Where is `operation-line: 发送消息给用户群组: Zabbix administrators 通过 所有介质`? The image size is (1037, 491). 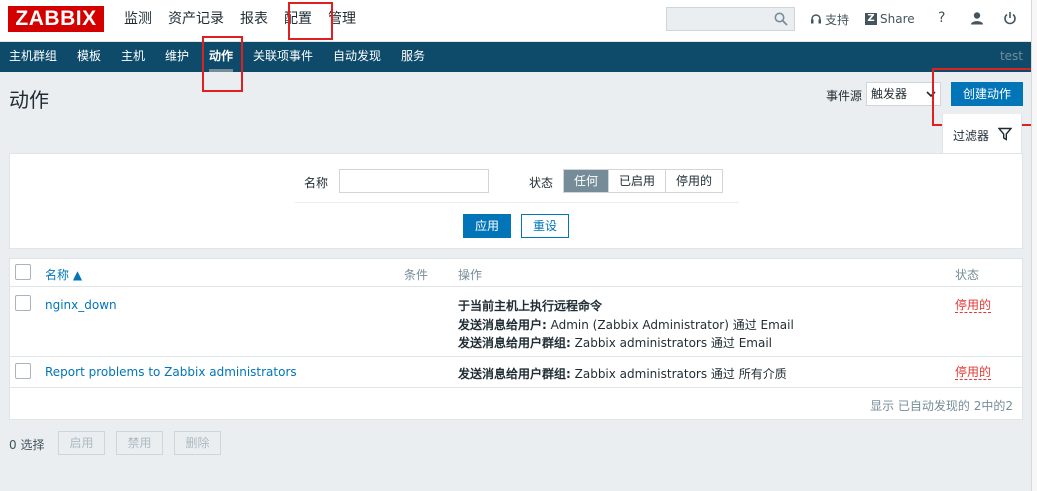
operation-line: 发送消息给用户群组: Zabbix administrators 通过 所有介质 is located at coordinates (622, 373).